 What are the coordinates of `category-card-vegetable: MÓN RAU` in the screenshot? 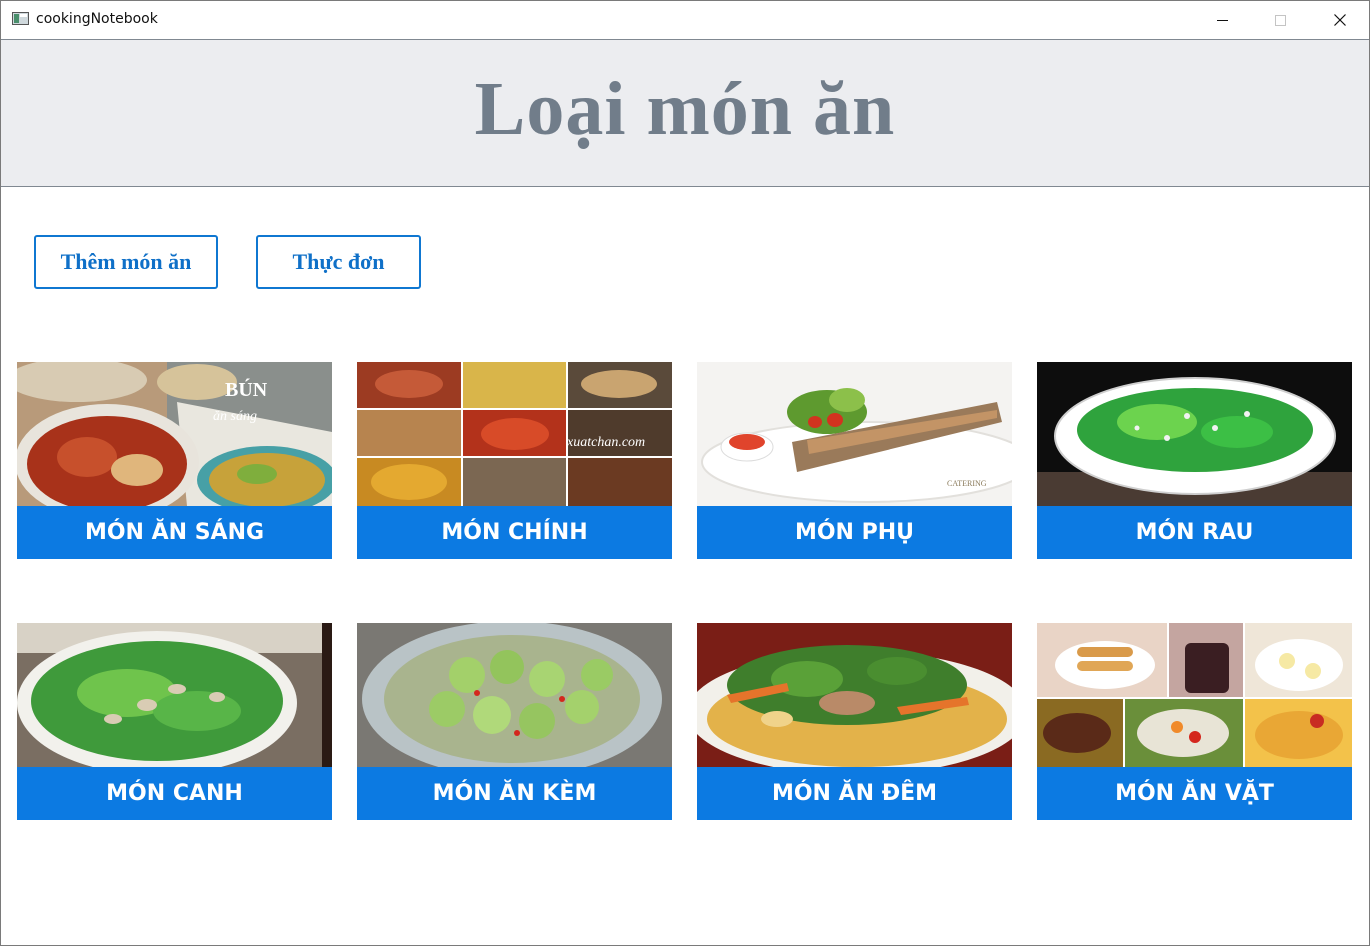 It's located at (1194, 460).